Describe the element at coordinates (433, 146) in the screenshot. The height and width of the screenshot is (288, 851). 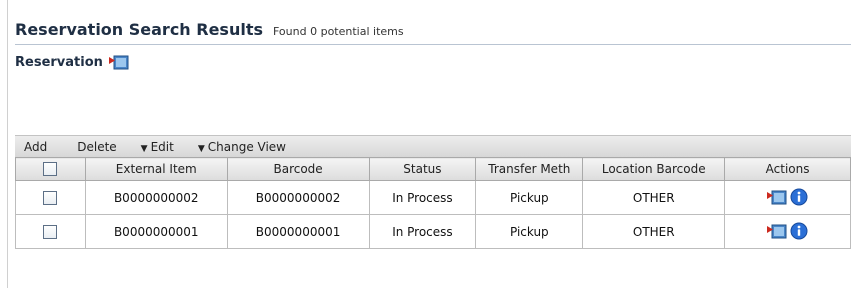
I see `table-toolbar: Add Delete ▼ Edit ▼ Change View` at that location.